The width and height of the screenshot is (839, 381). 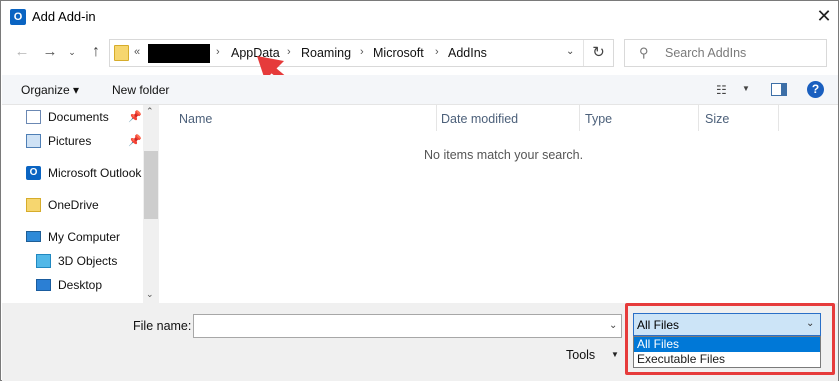 I want to click on navpane-item-desktop: Desktop, so click(x=96, y=285).